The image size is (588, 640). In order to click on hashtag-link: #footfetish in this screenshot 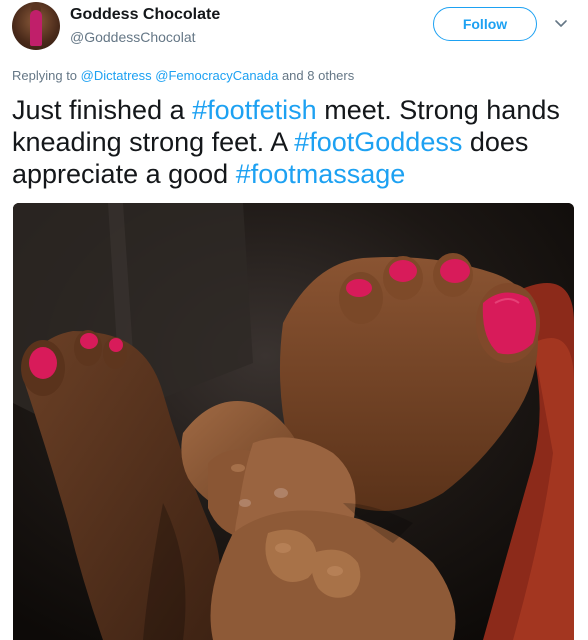, I will do `click(254, 110)`.